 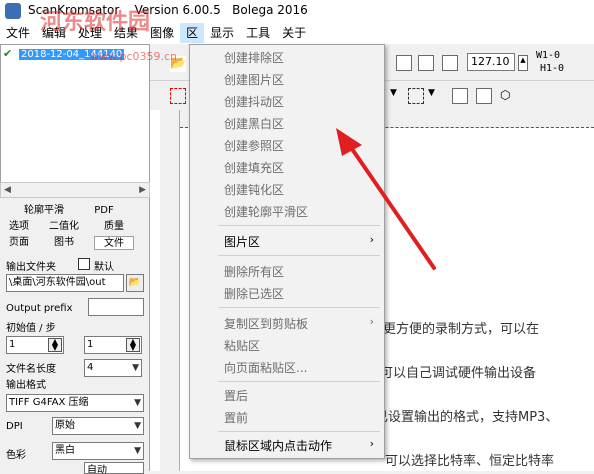 I want to click on height-indicator: H1-0, so click(x=552, y=68).